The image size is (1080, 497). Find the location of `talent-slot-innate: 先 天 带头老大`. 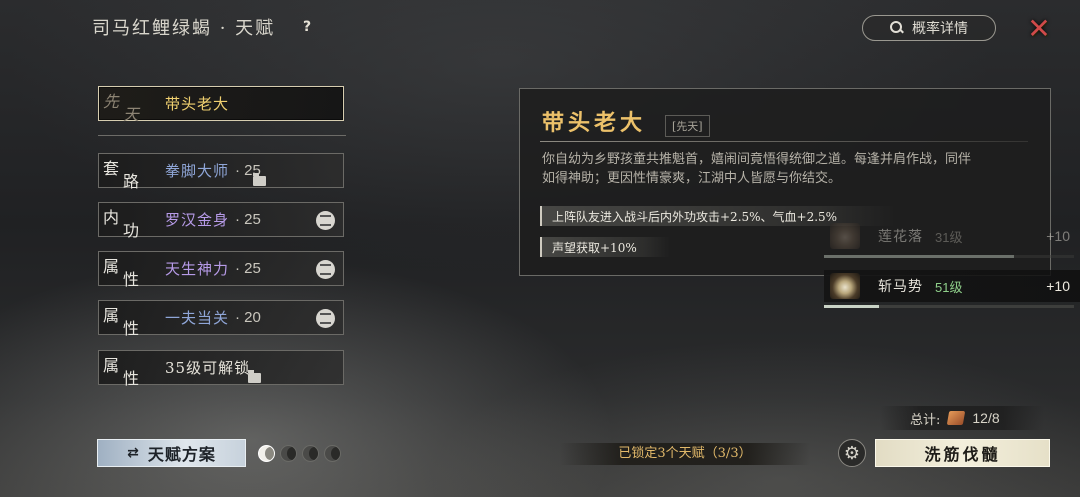

talent-slot-innate: 先 天 带头老大 is located at coordinates (221, 105).